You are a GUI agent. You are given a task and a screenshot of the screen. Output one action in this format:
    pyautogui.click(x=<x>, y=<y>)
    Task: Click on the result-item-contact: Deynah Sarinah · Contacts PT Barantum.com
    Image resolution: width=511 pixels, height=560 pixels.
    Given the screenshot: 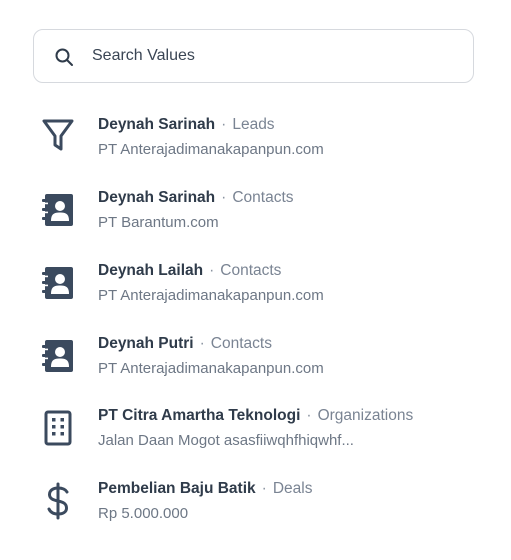 What is the action you would take?
    pyautogui.click(x=255, y=219)
    